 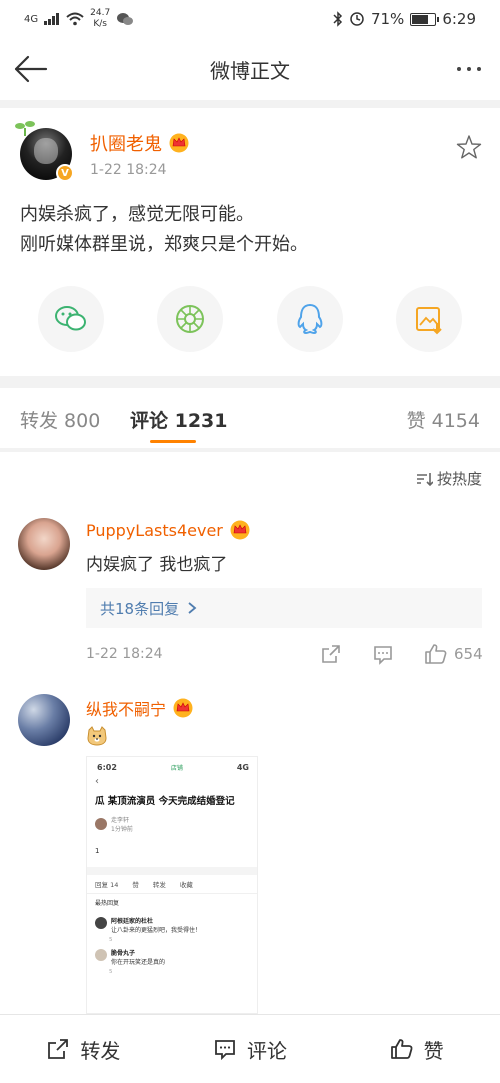 What do you see at coordinates (172, 956) in the screenshot?
I see `embed-reply: 脆骨丸子 你在开玩笑还是真的` at bounding box center [172, 956].